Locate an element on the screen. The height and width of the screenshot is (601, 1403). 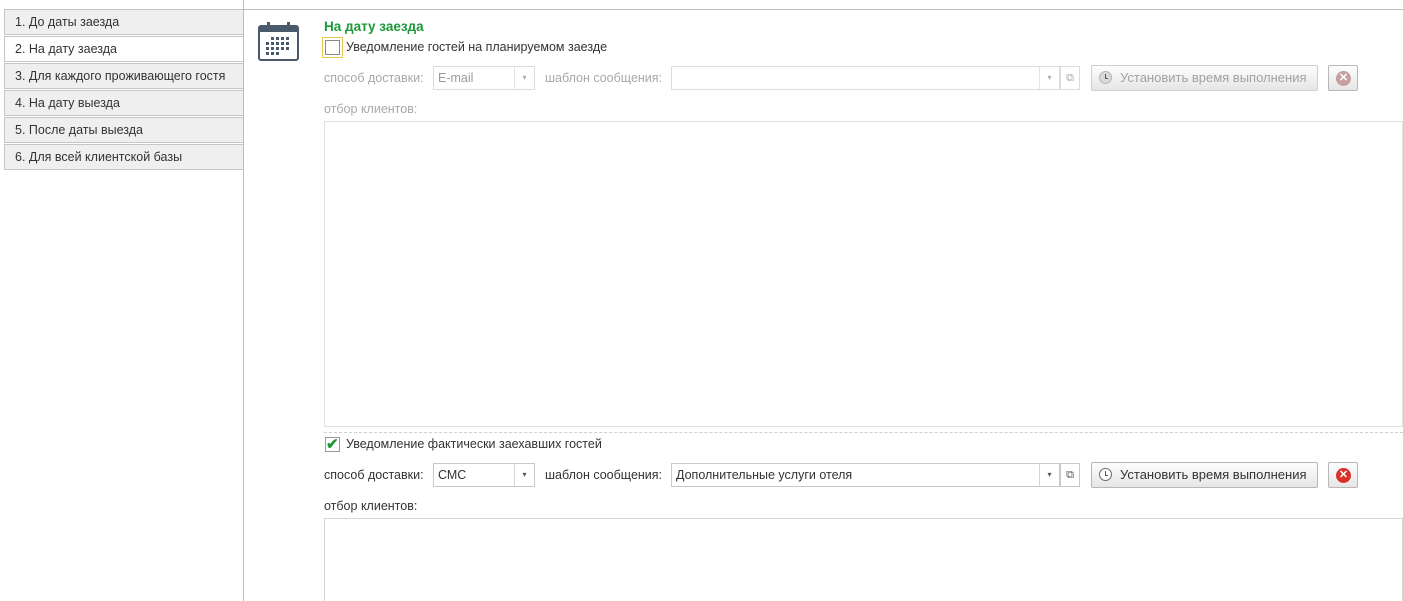
actual-delivery-value: СМС is located at coordinates (452, 475).